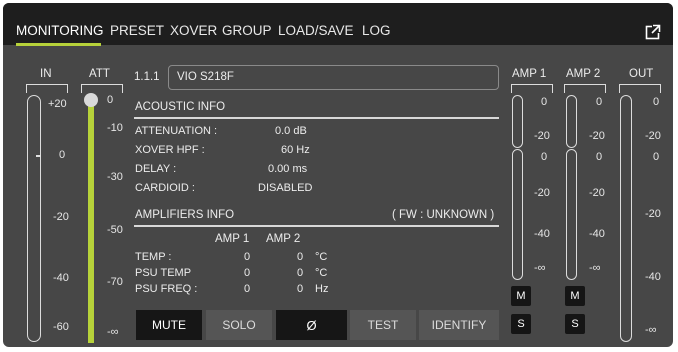 The width and height of the screenshot is (678, 352). What do you see at coordinates (99, 74) in the screenshot?
I see `att-label: ATT` at bounding box center [99, 74].